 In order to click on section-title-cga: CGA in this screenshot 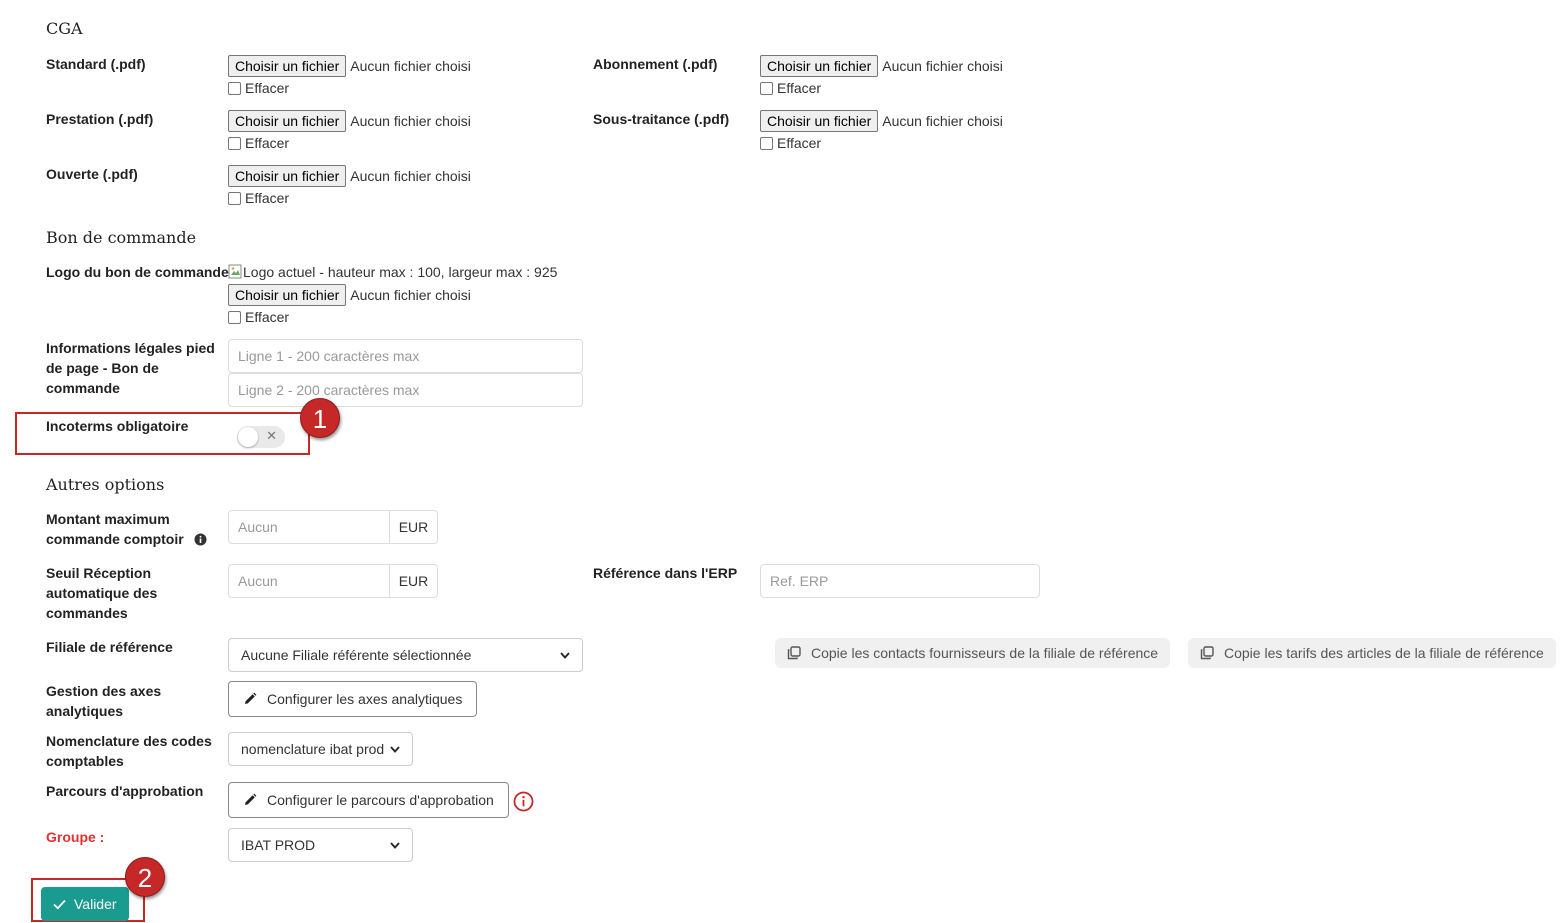, I will do `click(64, 28)`.